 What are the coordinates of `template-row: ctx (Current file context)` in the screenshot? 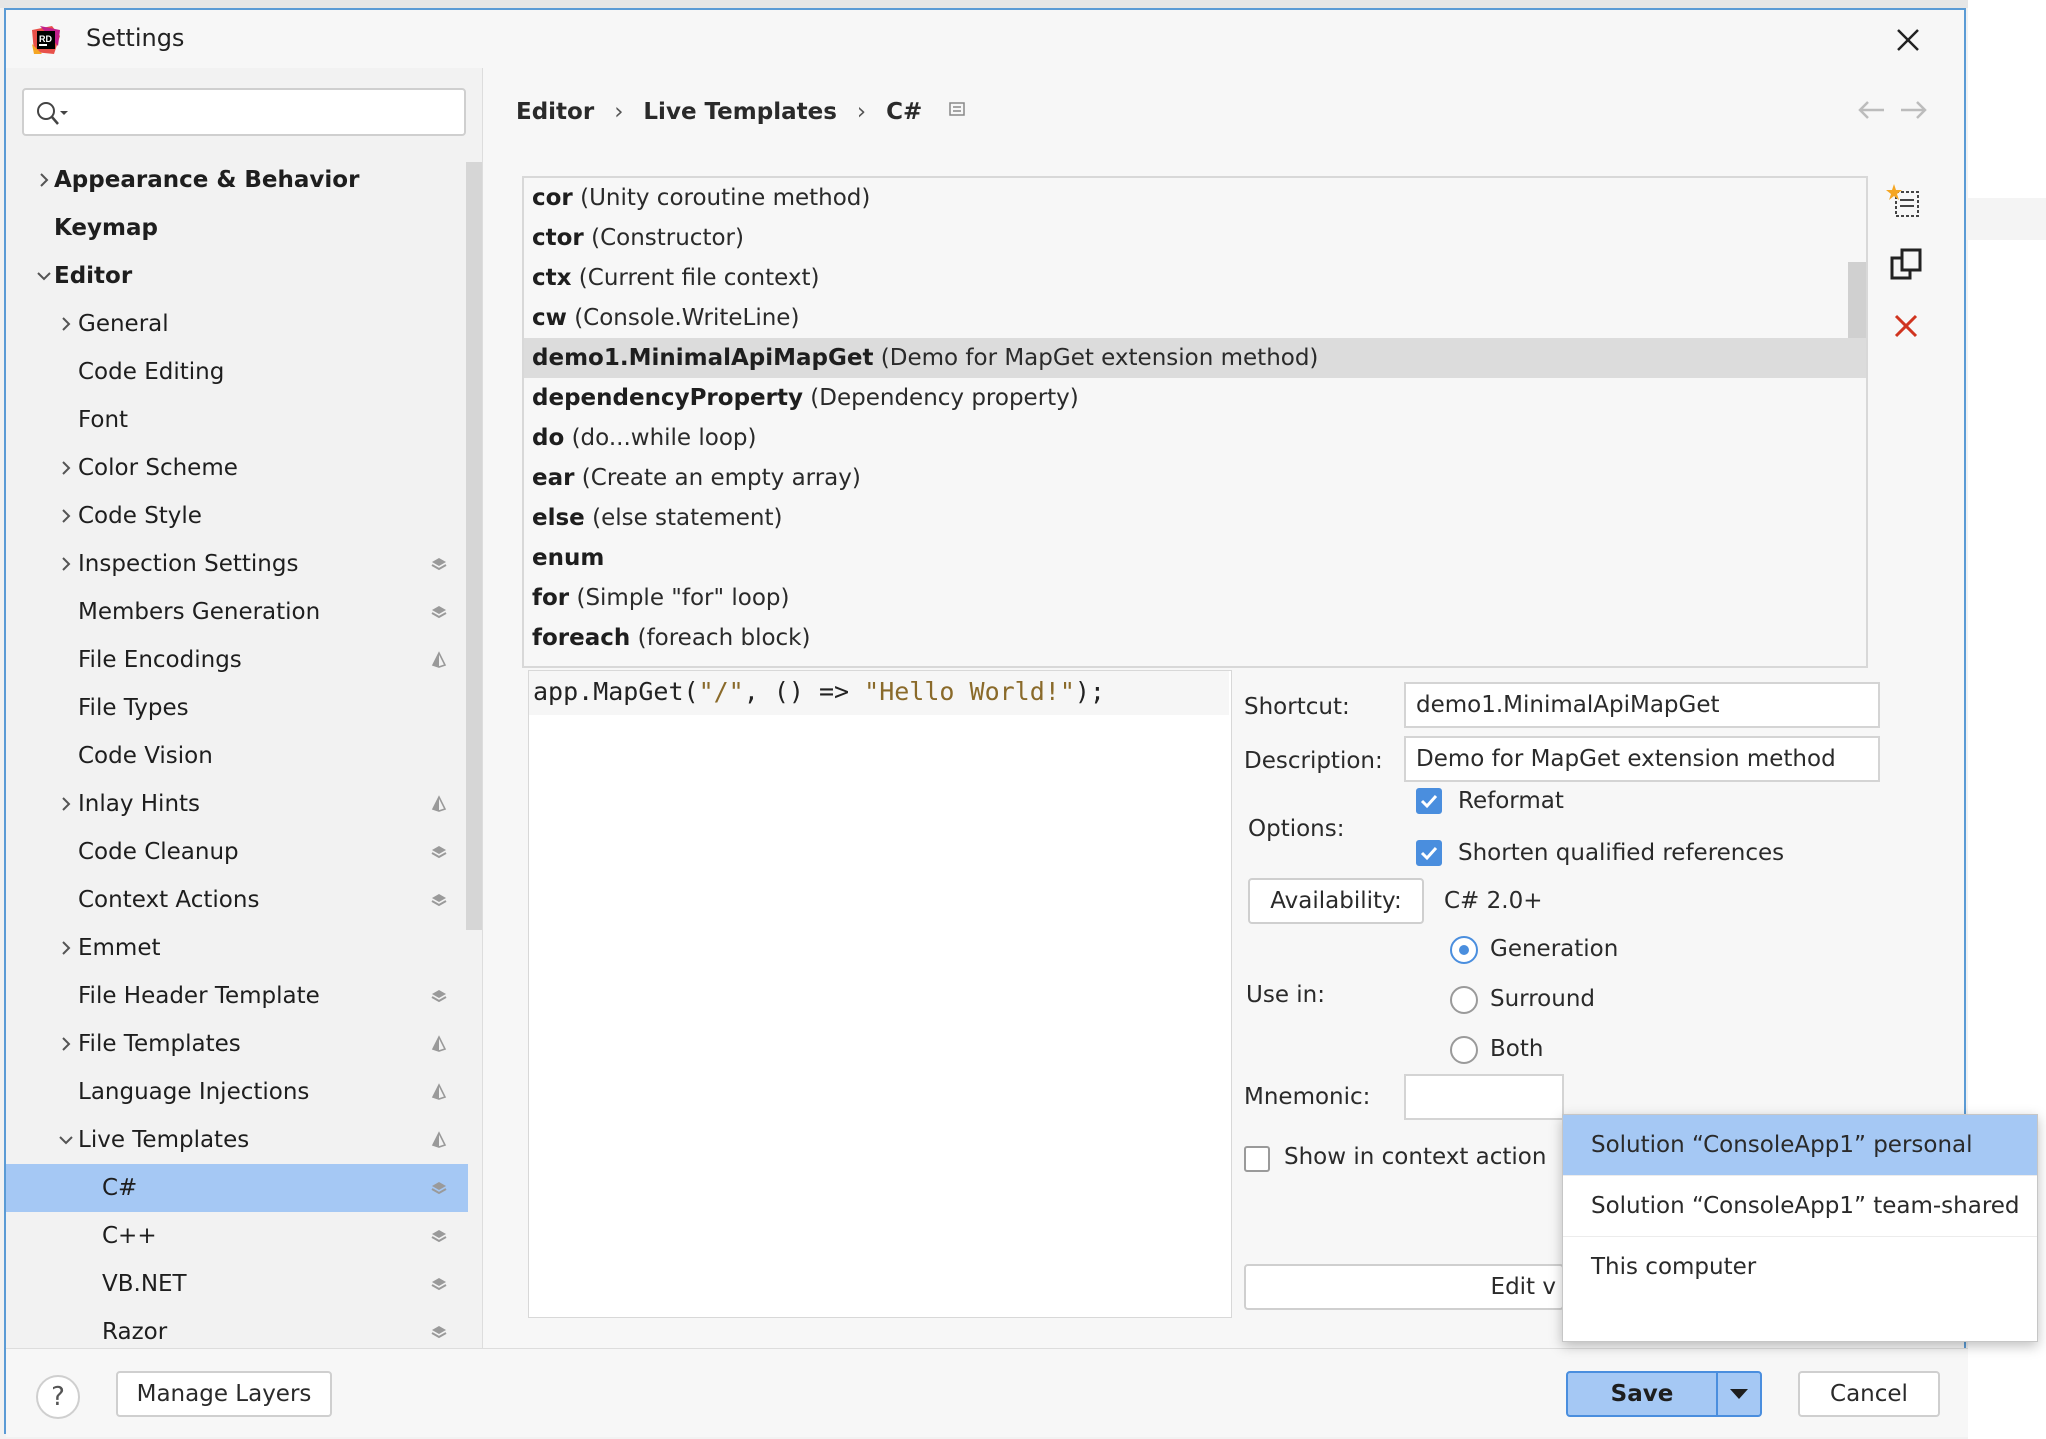 It's located at (1195, 278).